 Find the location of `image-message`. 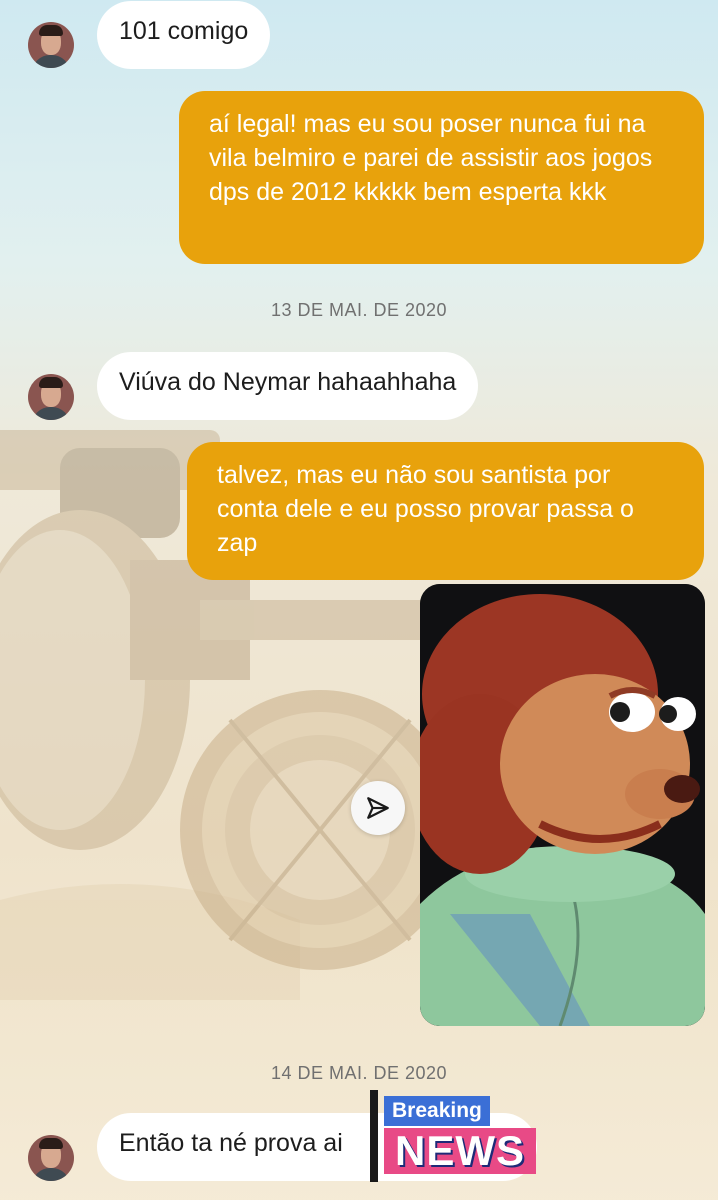

image-message is located at coordinates (562, 805).